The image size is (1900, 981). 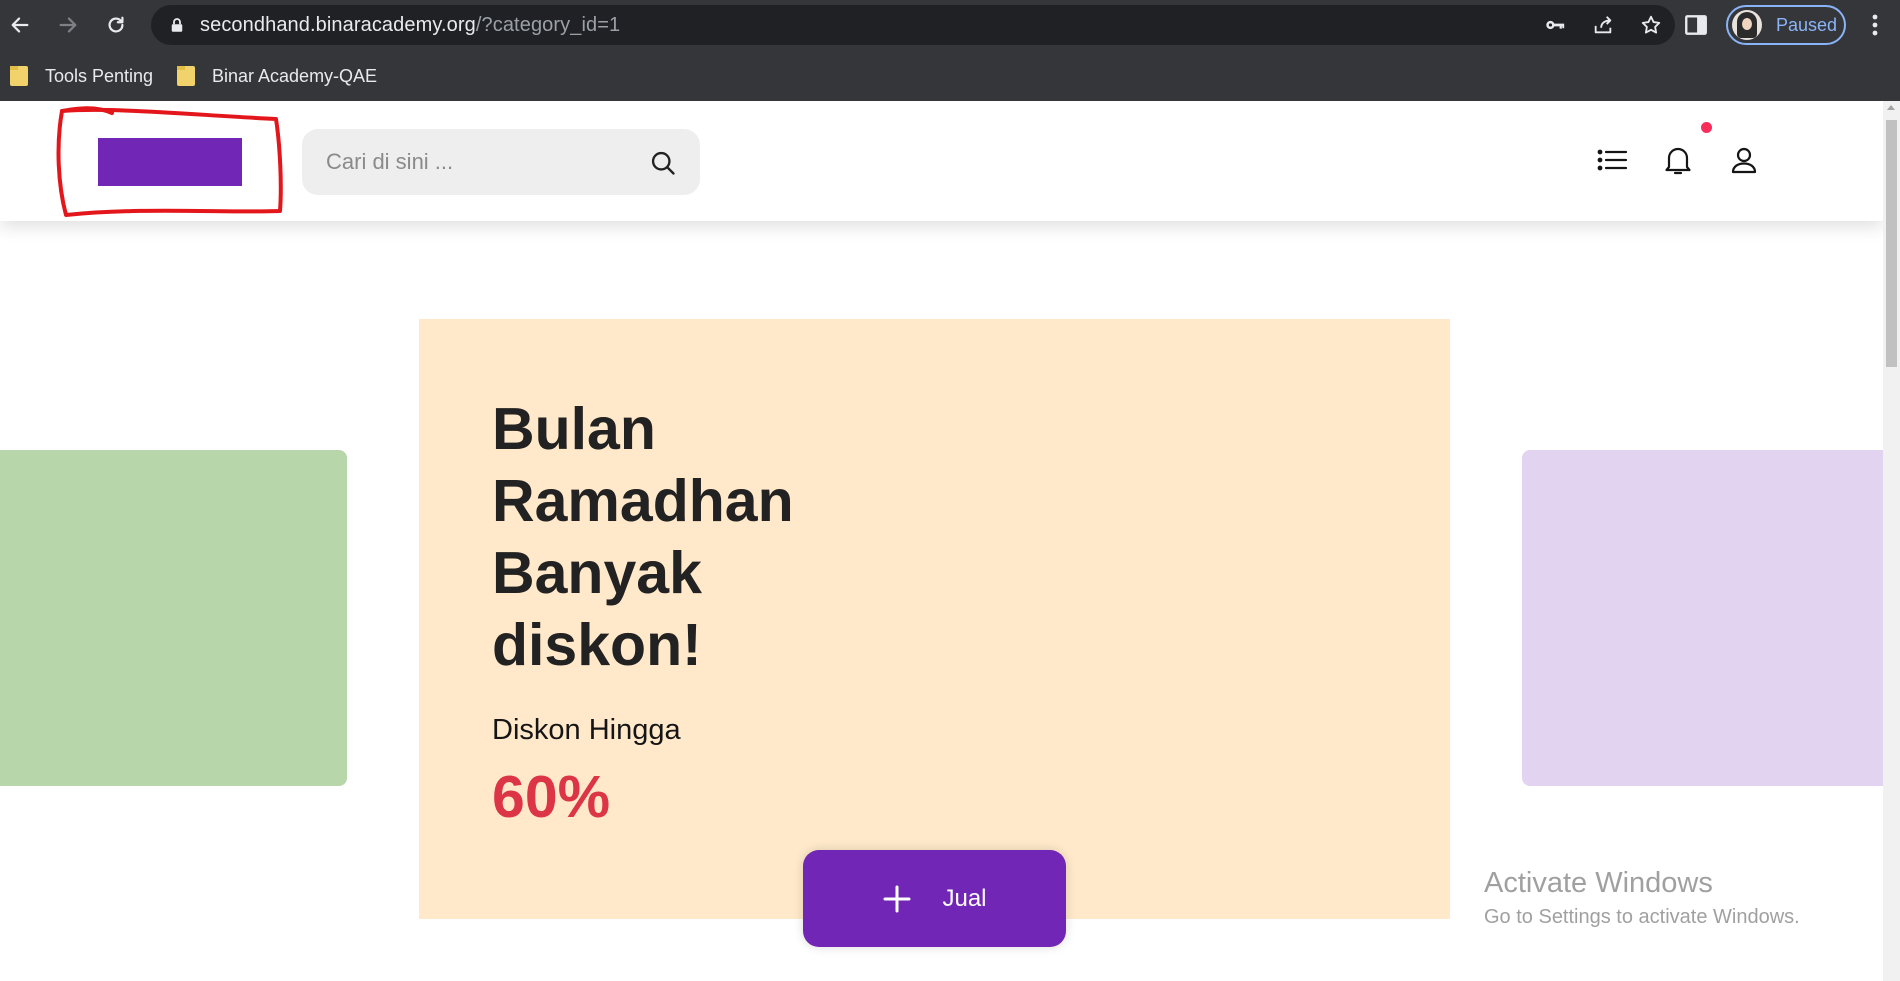 What do you see at coordinates (173, 618) in the screenshot?
I see `banner-slide-previous` at bounding box center [173, 618].